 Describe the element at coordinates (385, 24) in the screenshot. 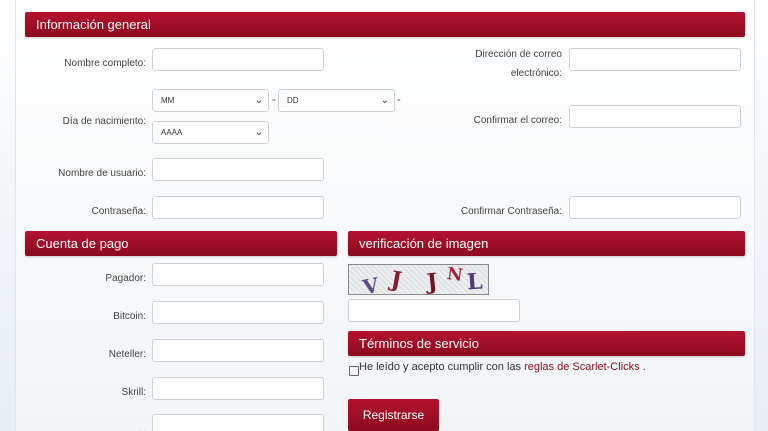

I see `general-info-header: Información general` at that location.